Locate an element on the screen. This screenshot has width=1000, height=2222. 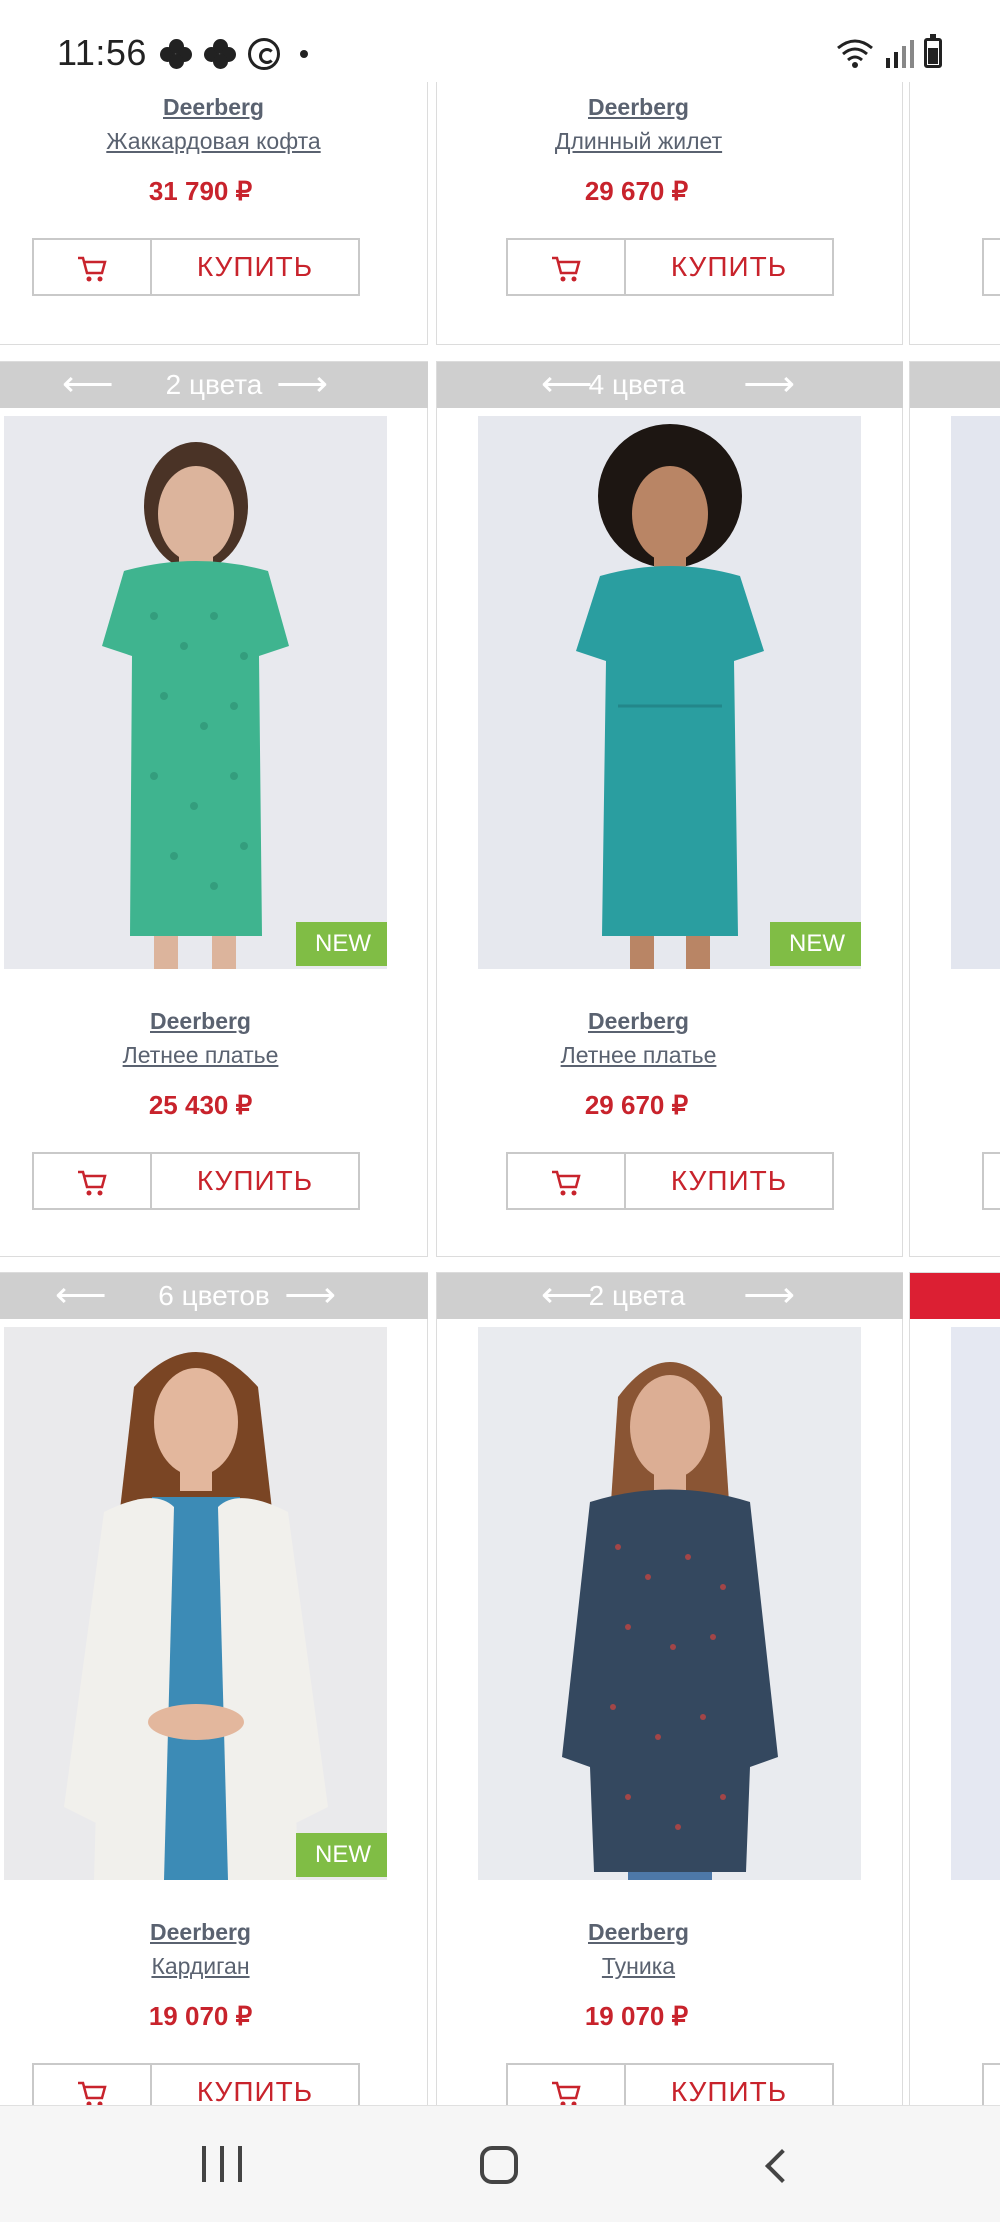
sale-bar-partial is located at coordinates (955, 1296).